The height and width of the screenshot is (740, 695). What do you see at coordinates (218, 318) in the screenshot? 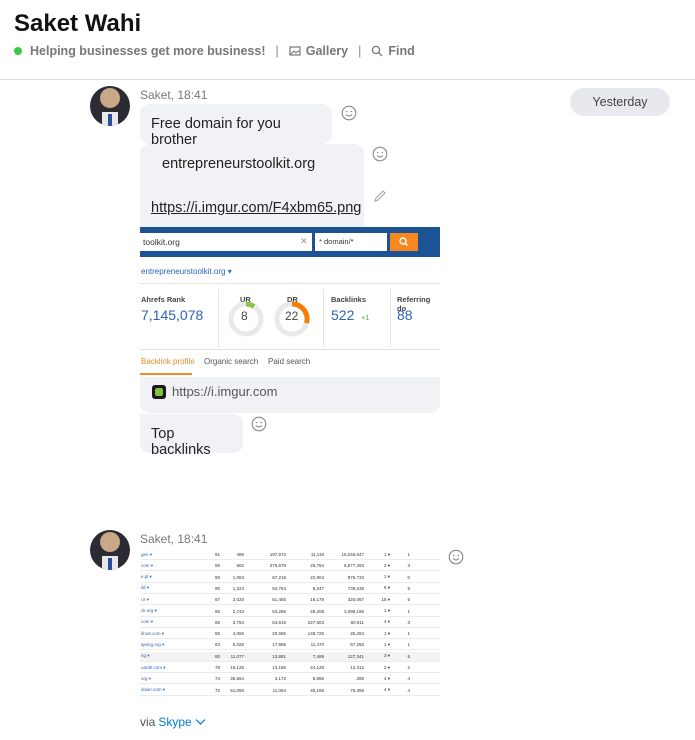
I see `divider` at bounding box center [218, 318].